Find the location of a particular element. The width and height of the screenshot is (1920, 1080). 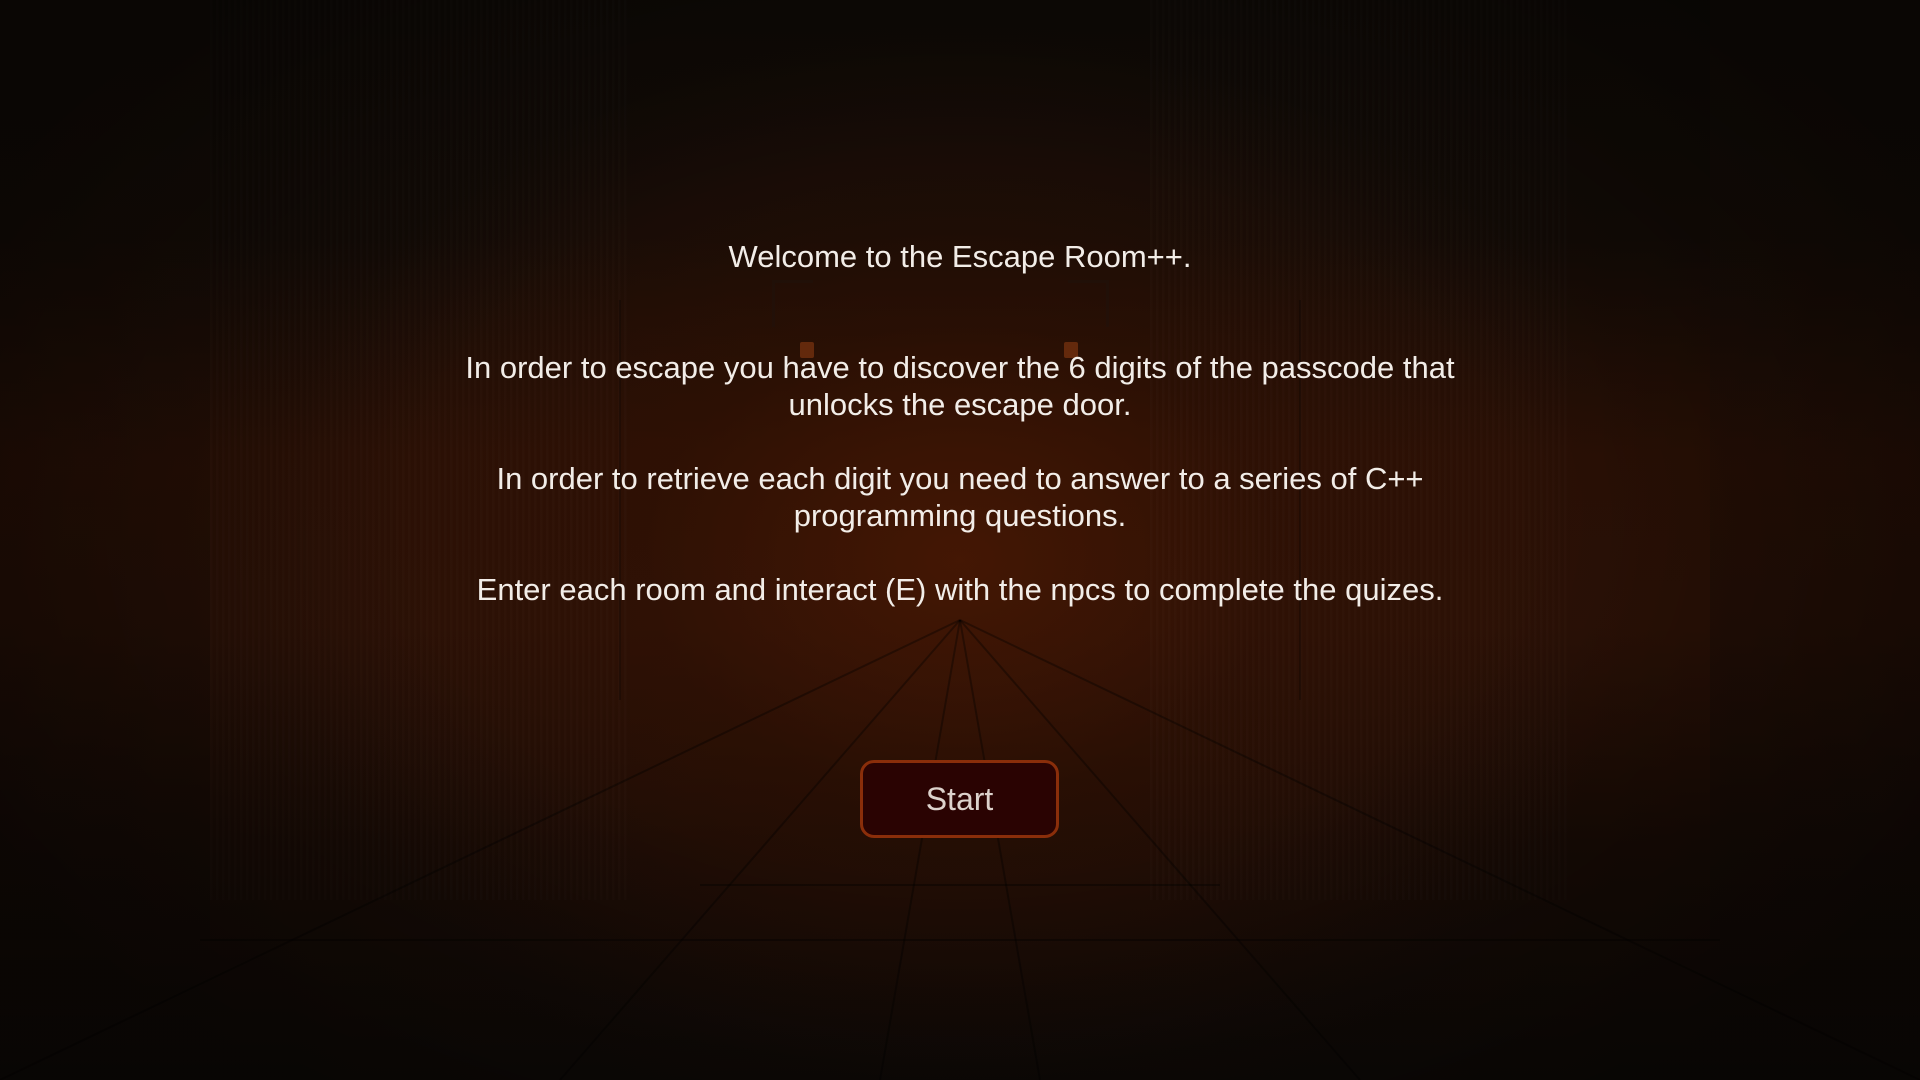

start-button-label: Start is located at coordinates (959, 798).